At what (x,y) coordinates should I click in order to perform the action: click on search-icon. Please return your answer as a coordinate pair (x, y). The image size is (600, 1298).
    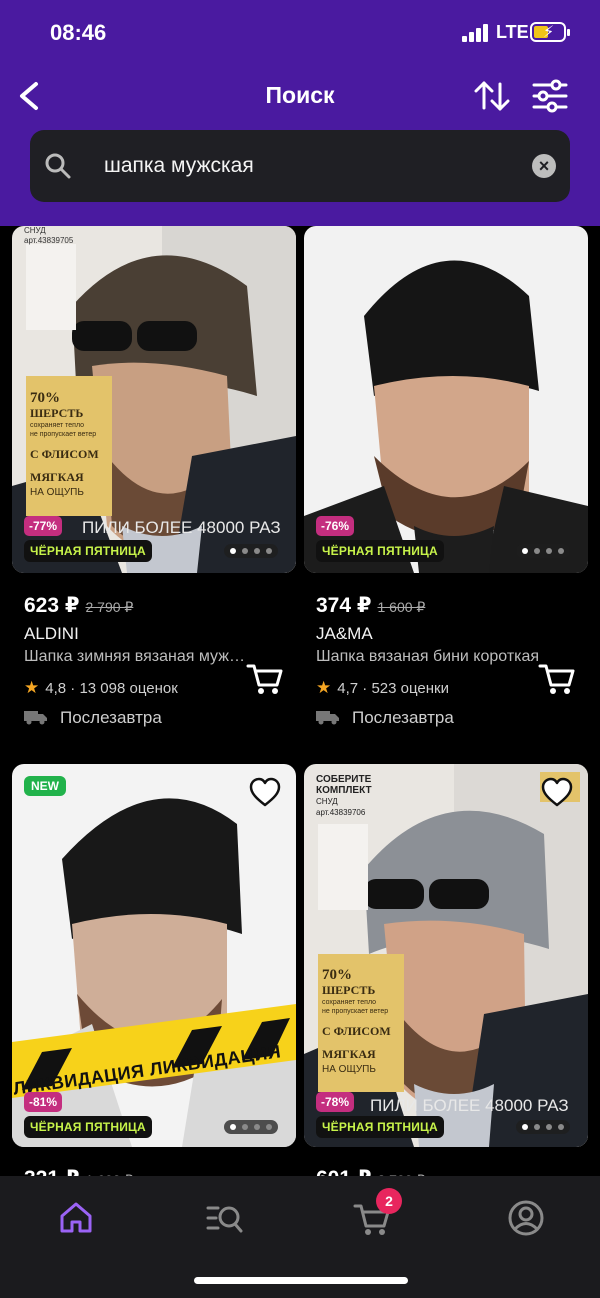
    Looking at the image, I should click on (58, 166).